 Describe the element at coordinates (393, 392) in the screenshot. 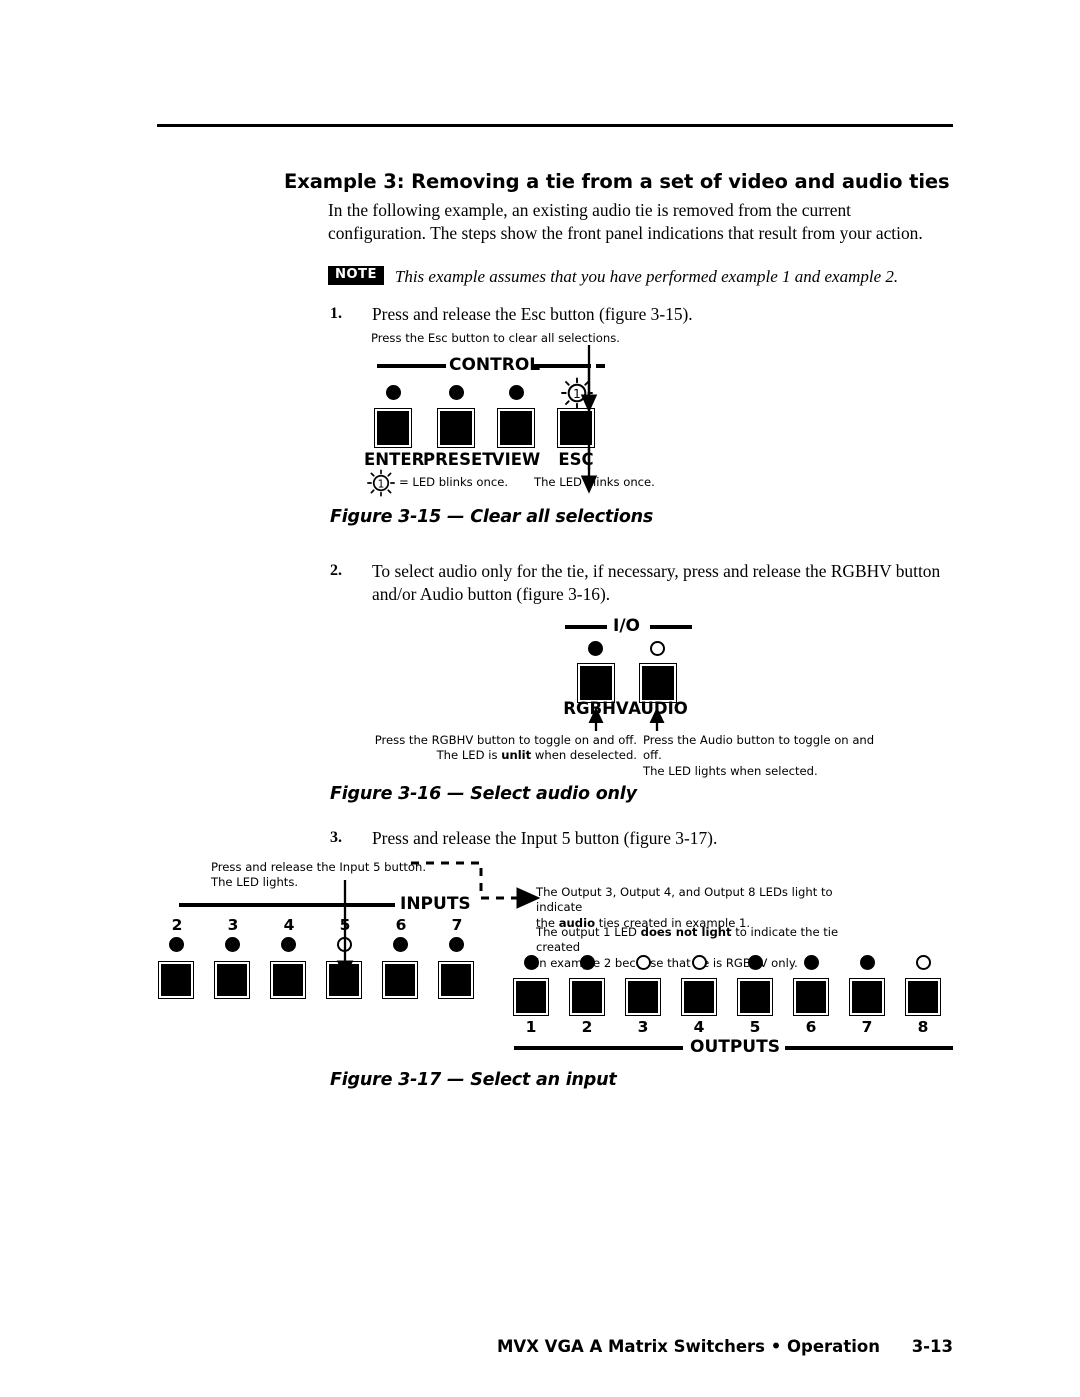

I see `led-enter` at that location.